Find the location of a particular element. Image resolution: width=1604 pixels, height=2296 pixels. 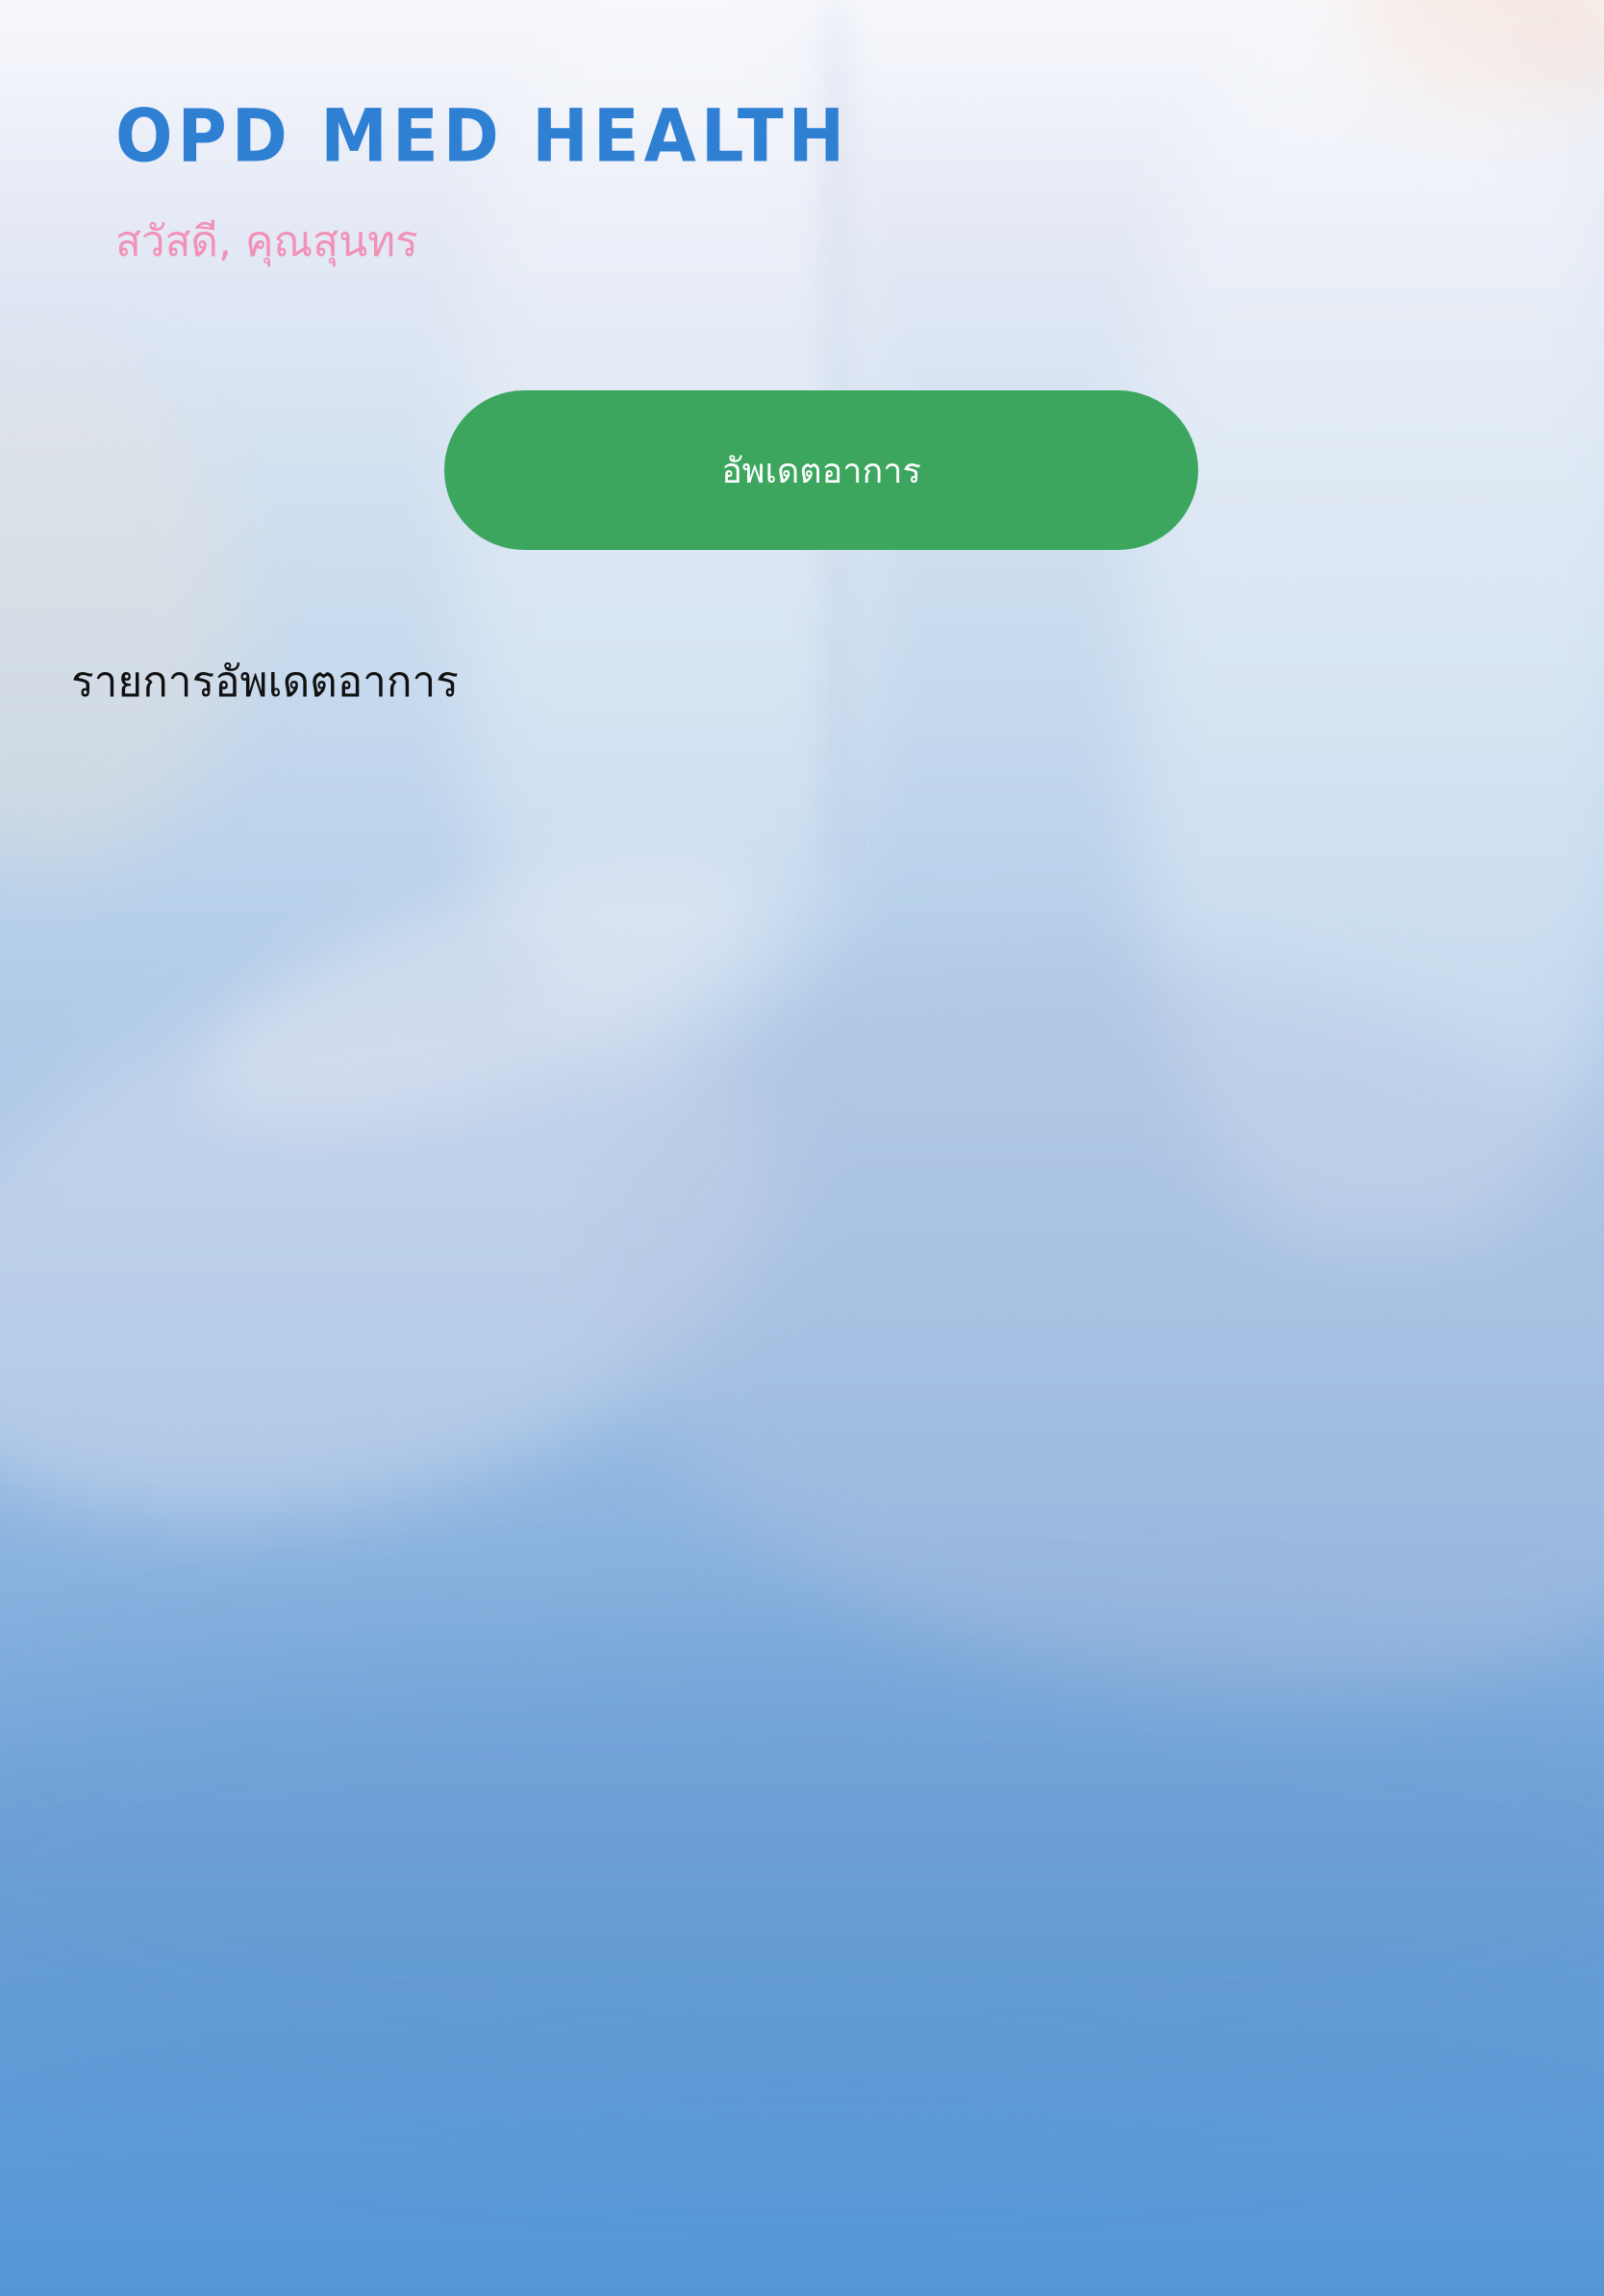

update-list is located at coordinates (802, 745).